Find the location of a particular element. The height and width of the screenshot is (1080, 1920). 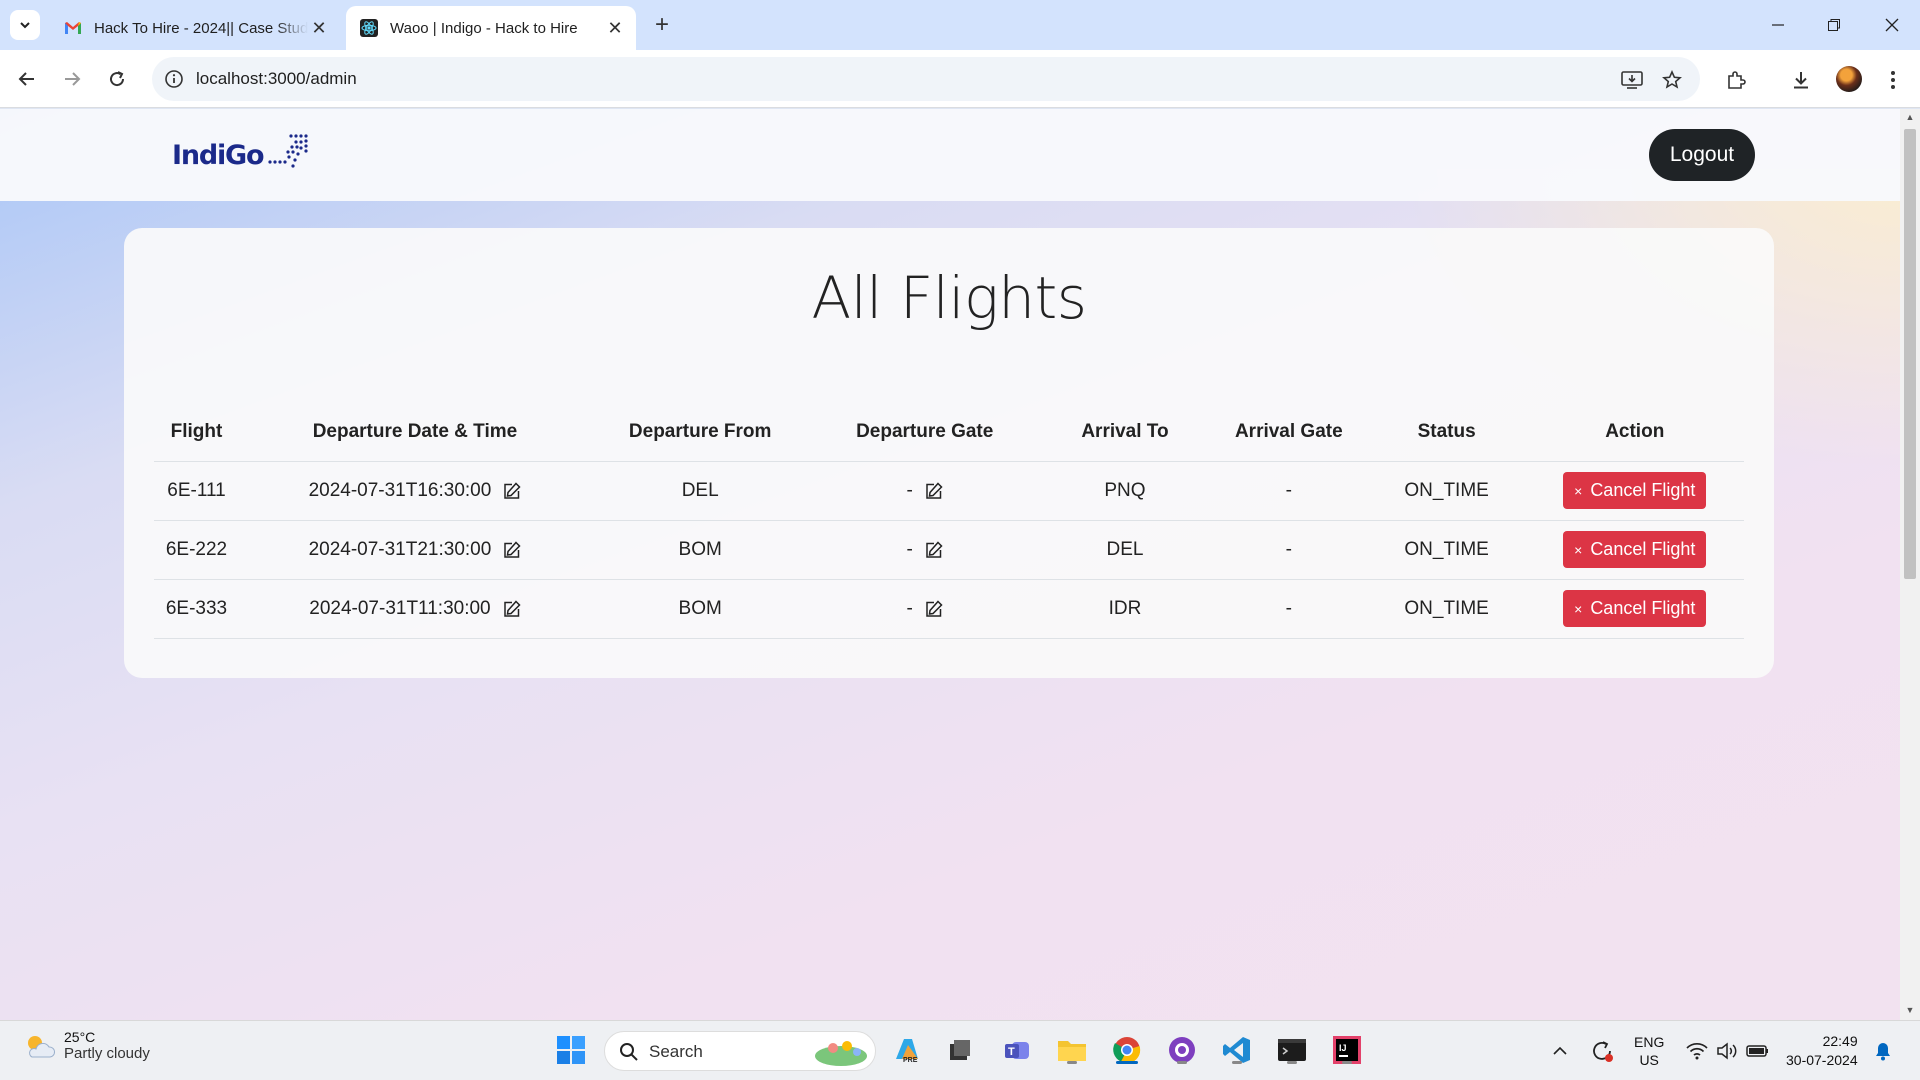

volume-icon is located at coordinates (1727, 1050).